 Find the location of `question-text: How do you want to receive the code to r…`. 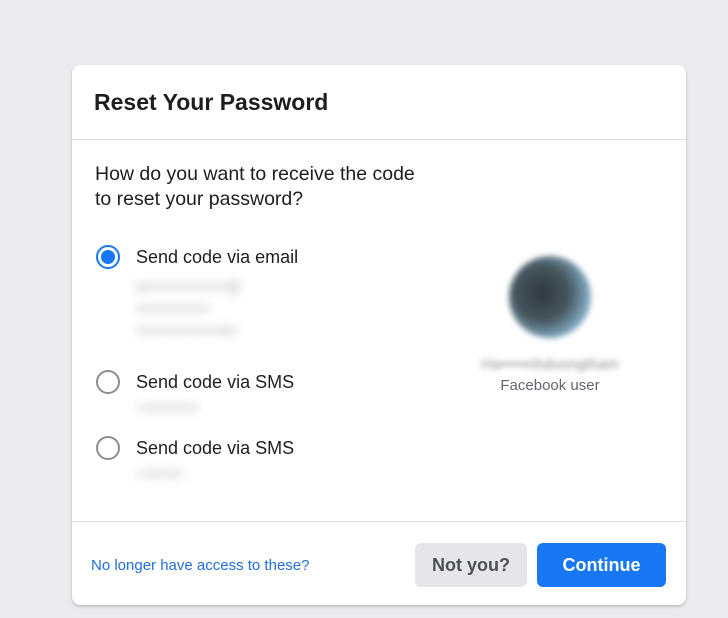

question-text: How do you want to receive the code to r… is located at coordinates (255, 186).